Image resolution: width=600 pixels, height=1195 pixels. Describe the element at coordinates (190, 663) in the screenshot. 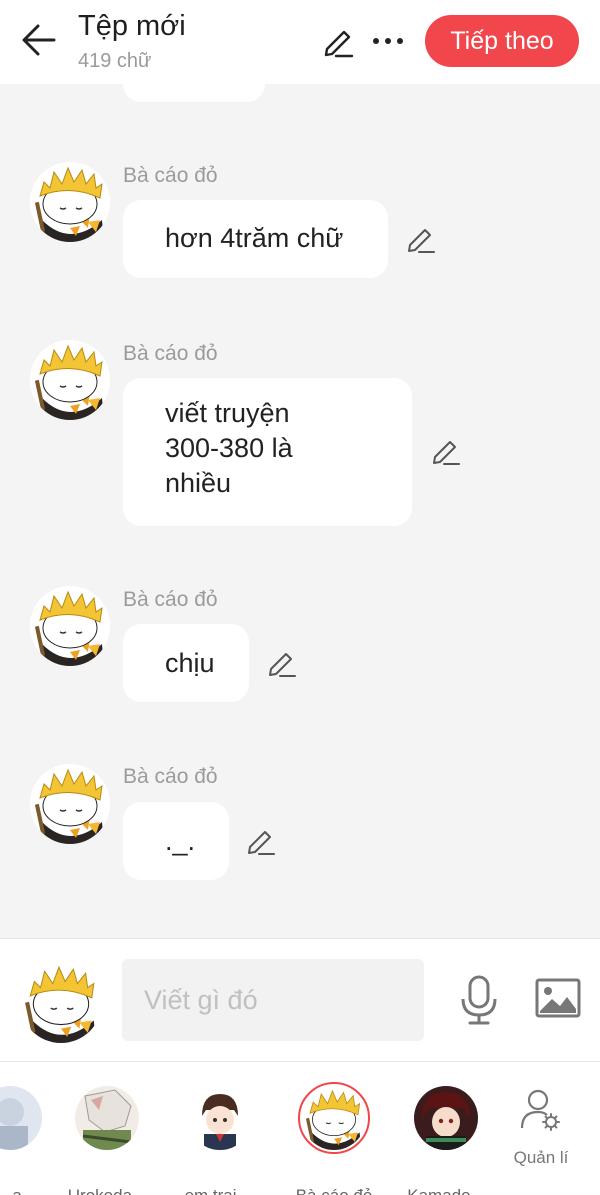

I see `message-text: chịu` at that location.